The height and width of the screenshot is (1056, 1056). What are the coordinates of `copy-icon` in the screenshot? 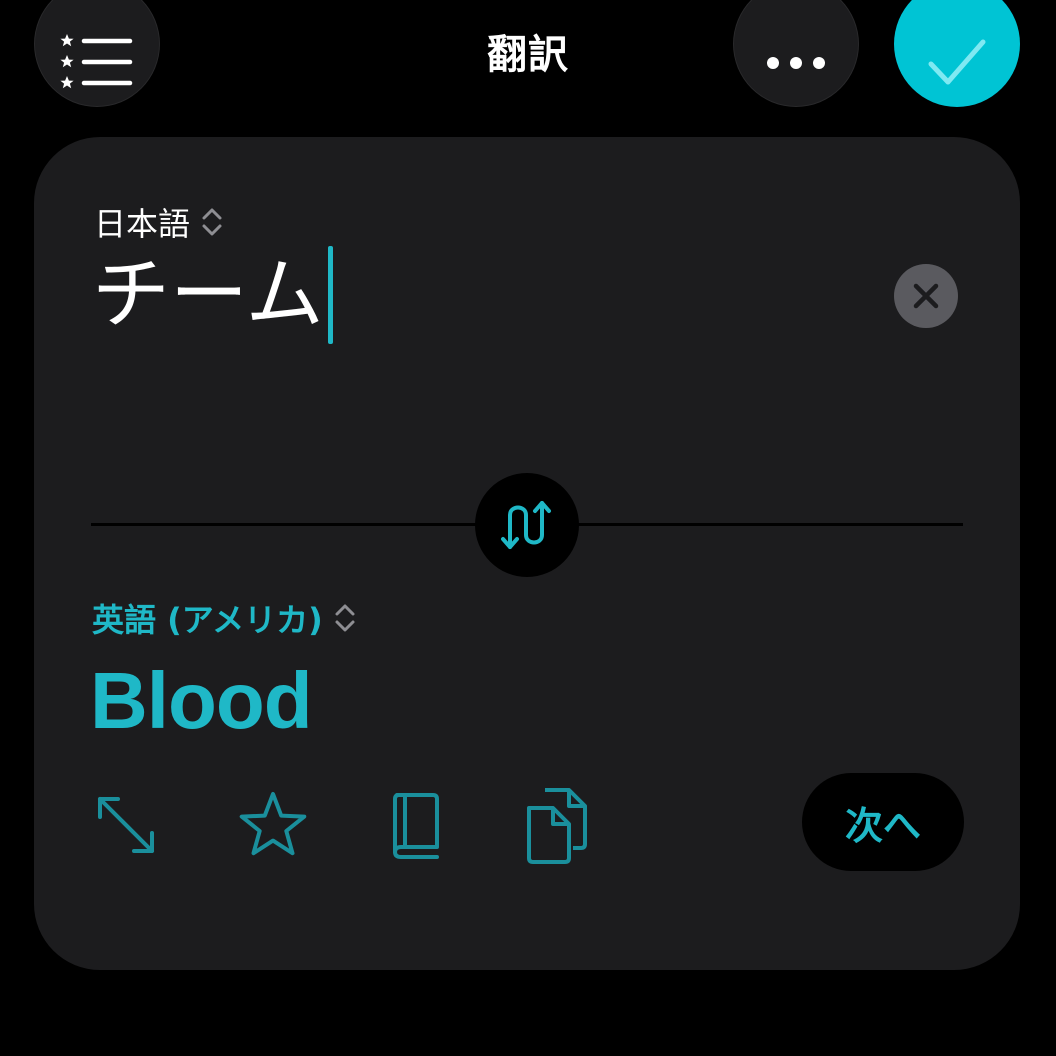 It's located at (557, 826).